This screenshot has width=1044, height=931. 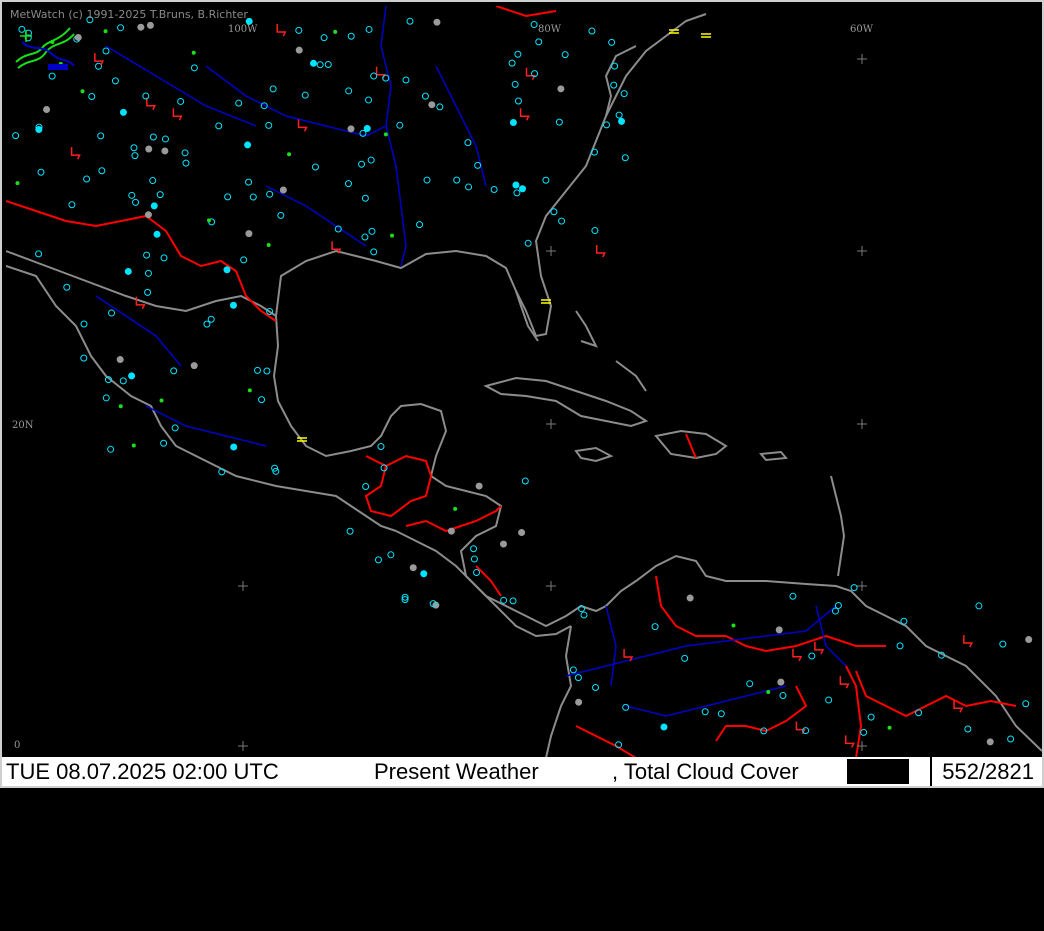 What do you see at coordinates (456, 771) in the screenshot?
I see `status-layer-present-weather: Present Weather` at bounding box center [456, 771].